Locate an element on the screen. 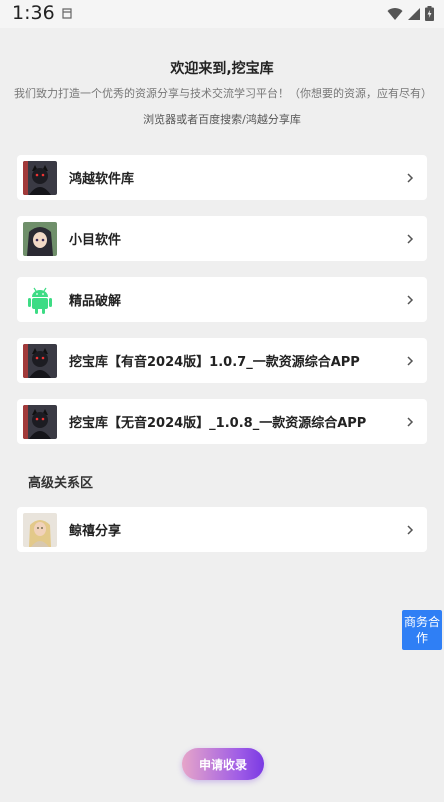 This screenshot has width=444, height=802. notification-icon is located at coordinates (67, 13).